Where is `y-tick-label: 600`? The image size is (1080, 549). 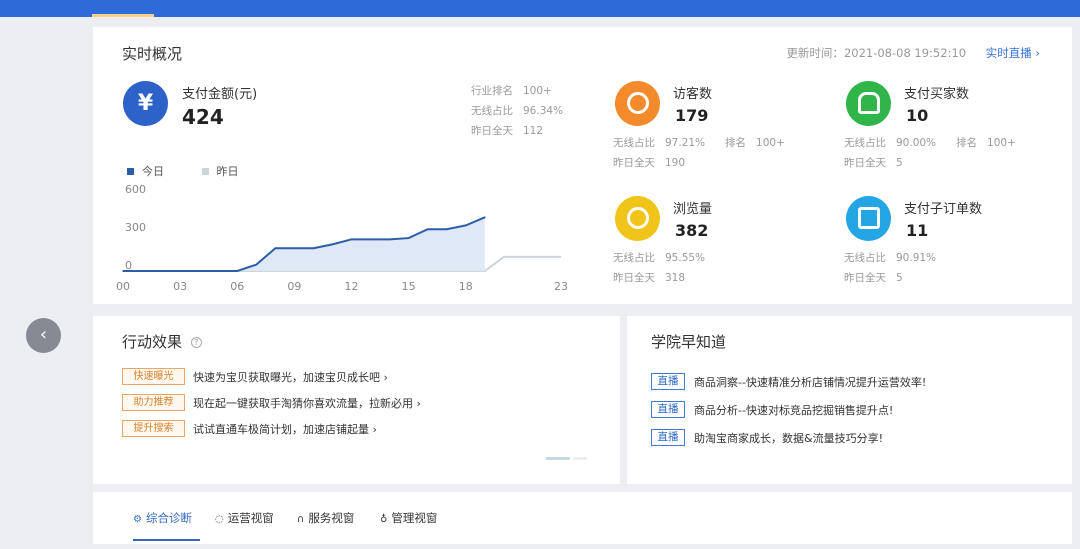 y-tick-label: 600 is located at coordinates (135, 189).